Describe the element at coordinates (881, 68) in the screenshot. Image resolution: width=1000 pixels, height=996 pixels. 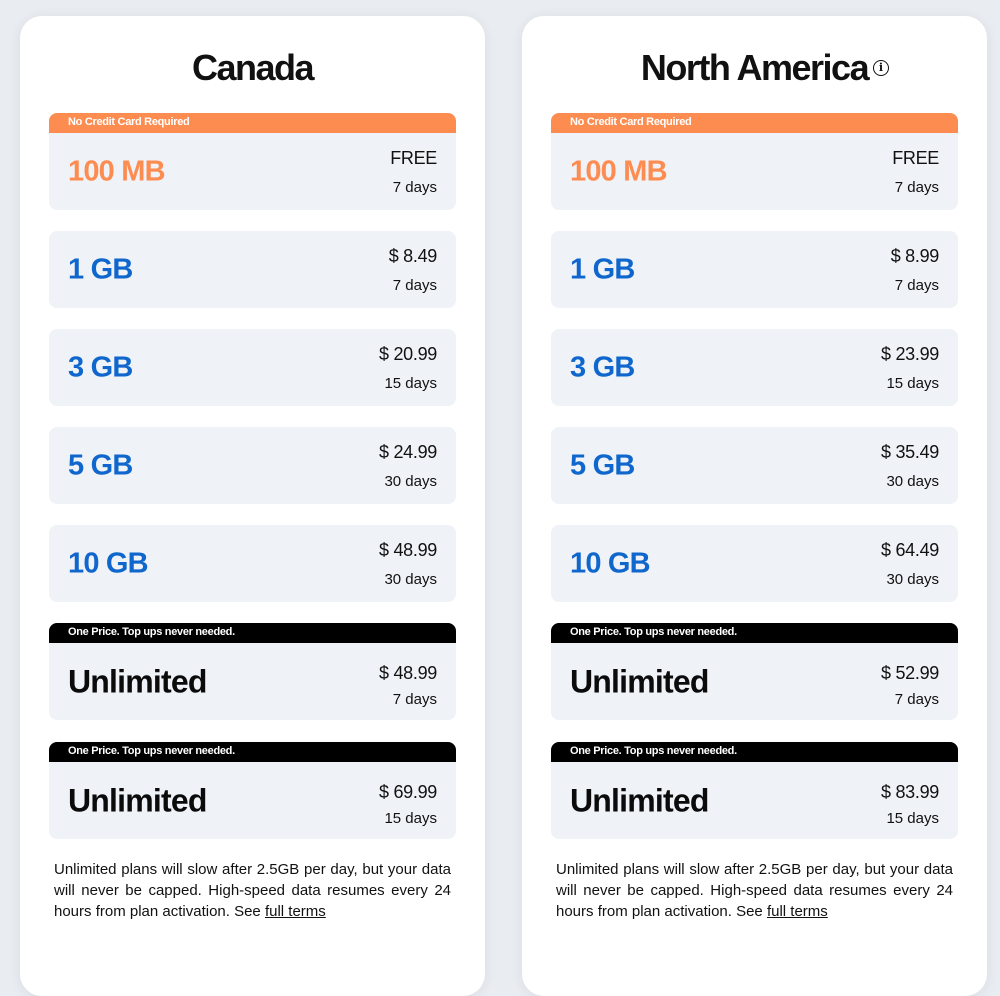
I see `info-icon: i` at that location.